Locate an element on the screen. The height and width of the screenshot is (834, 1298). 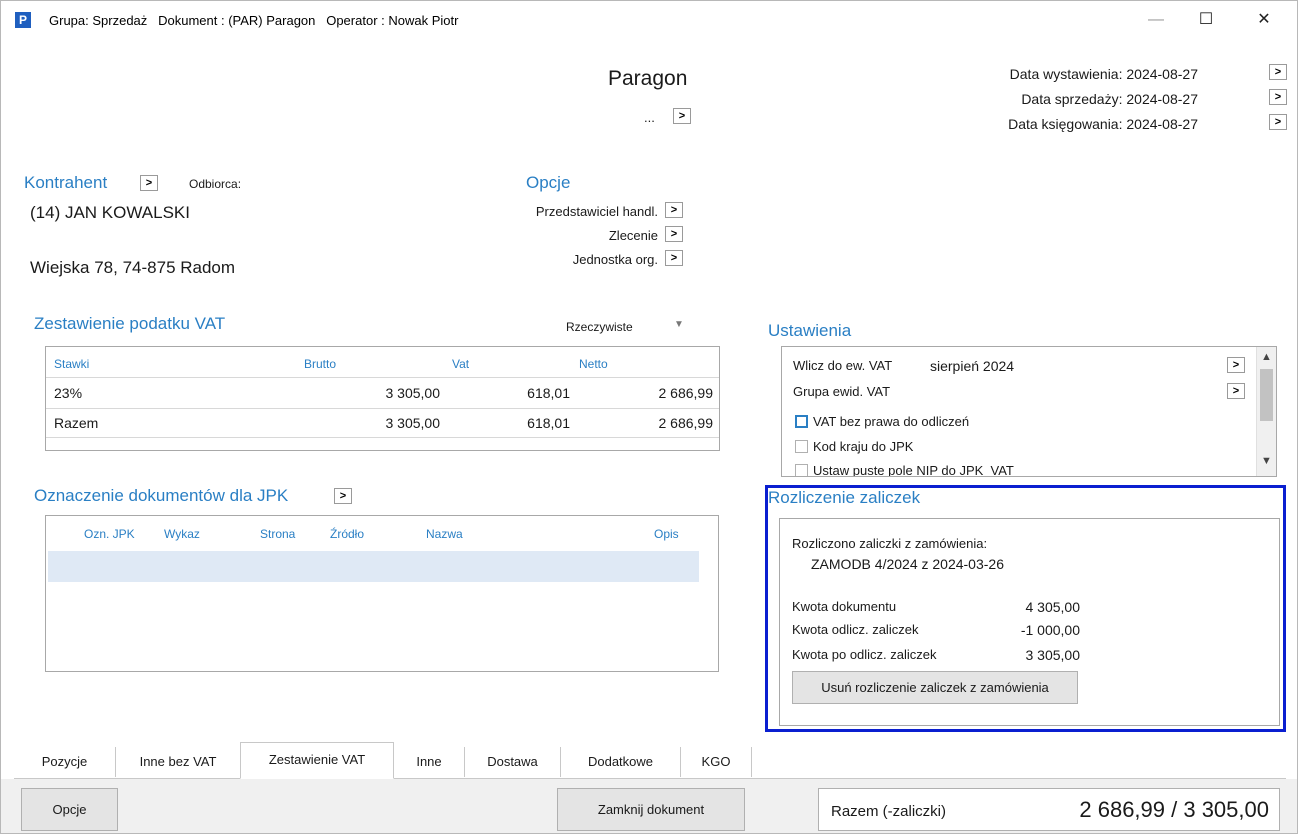
doc-amount-value: 4 305,00 is located at coordinates (1053, 607).